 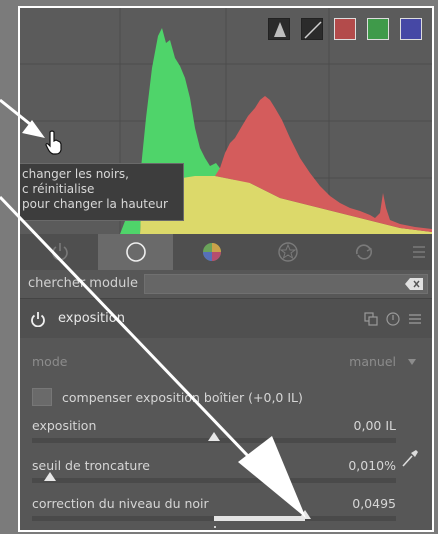 What do you see at coordinates (120, 503) in the screenshot?
I see `black-level-label: correction du niveau du noir` at bounding box center [120, 503].